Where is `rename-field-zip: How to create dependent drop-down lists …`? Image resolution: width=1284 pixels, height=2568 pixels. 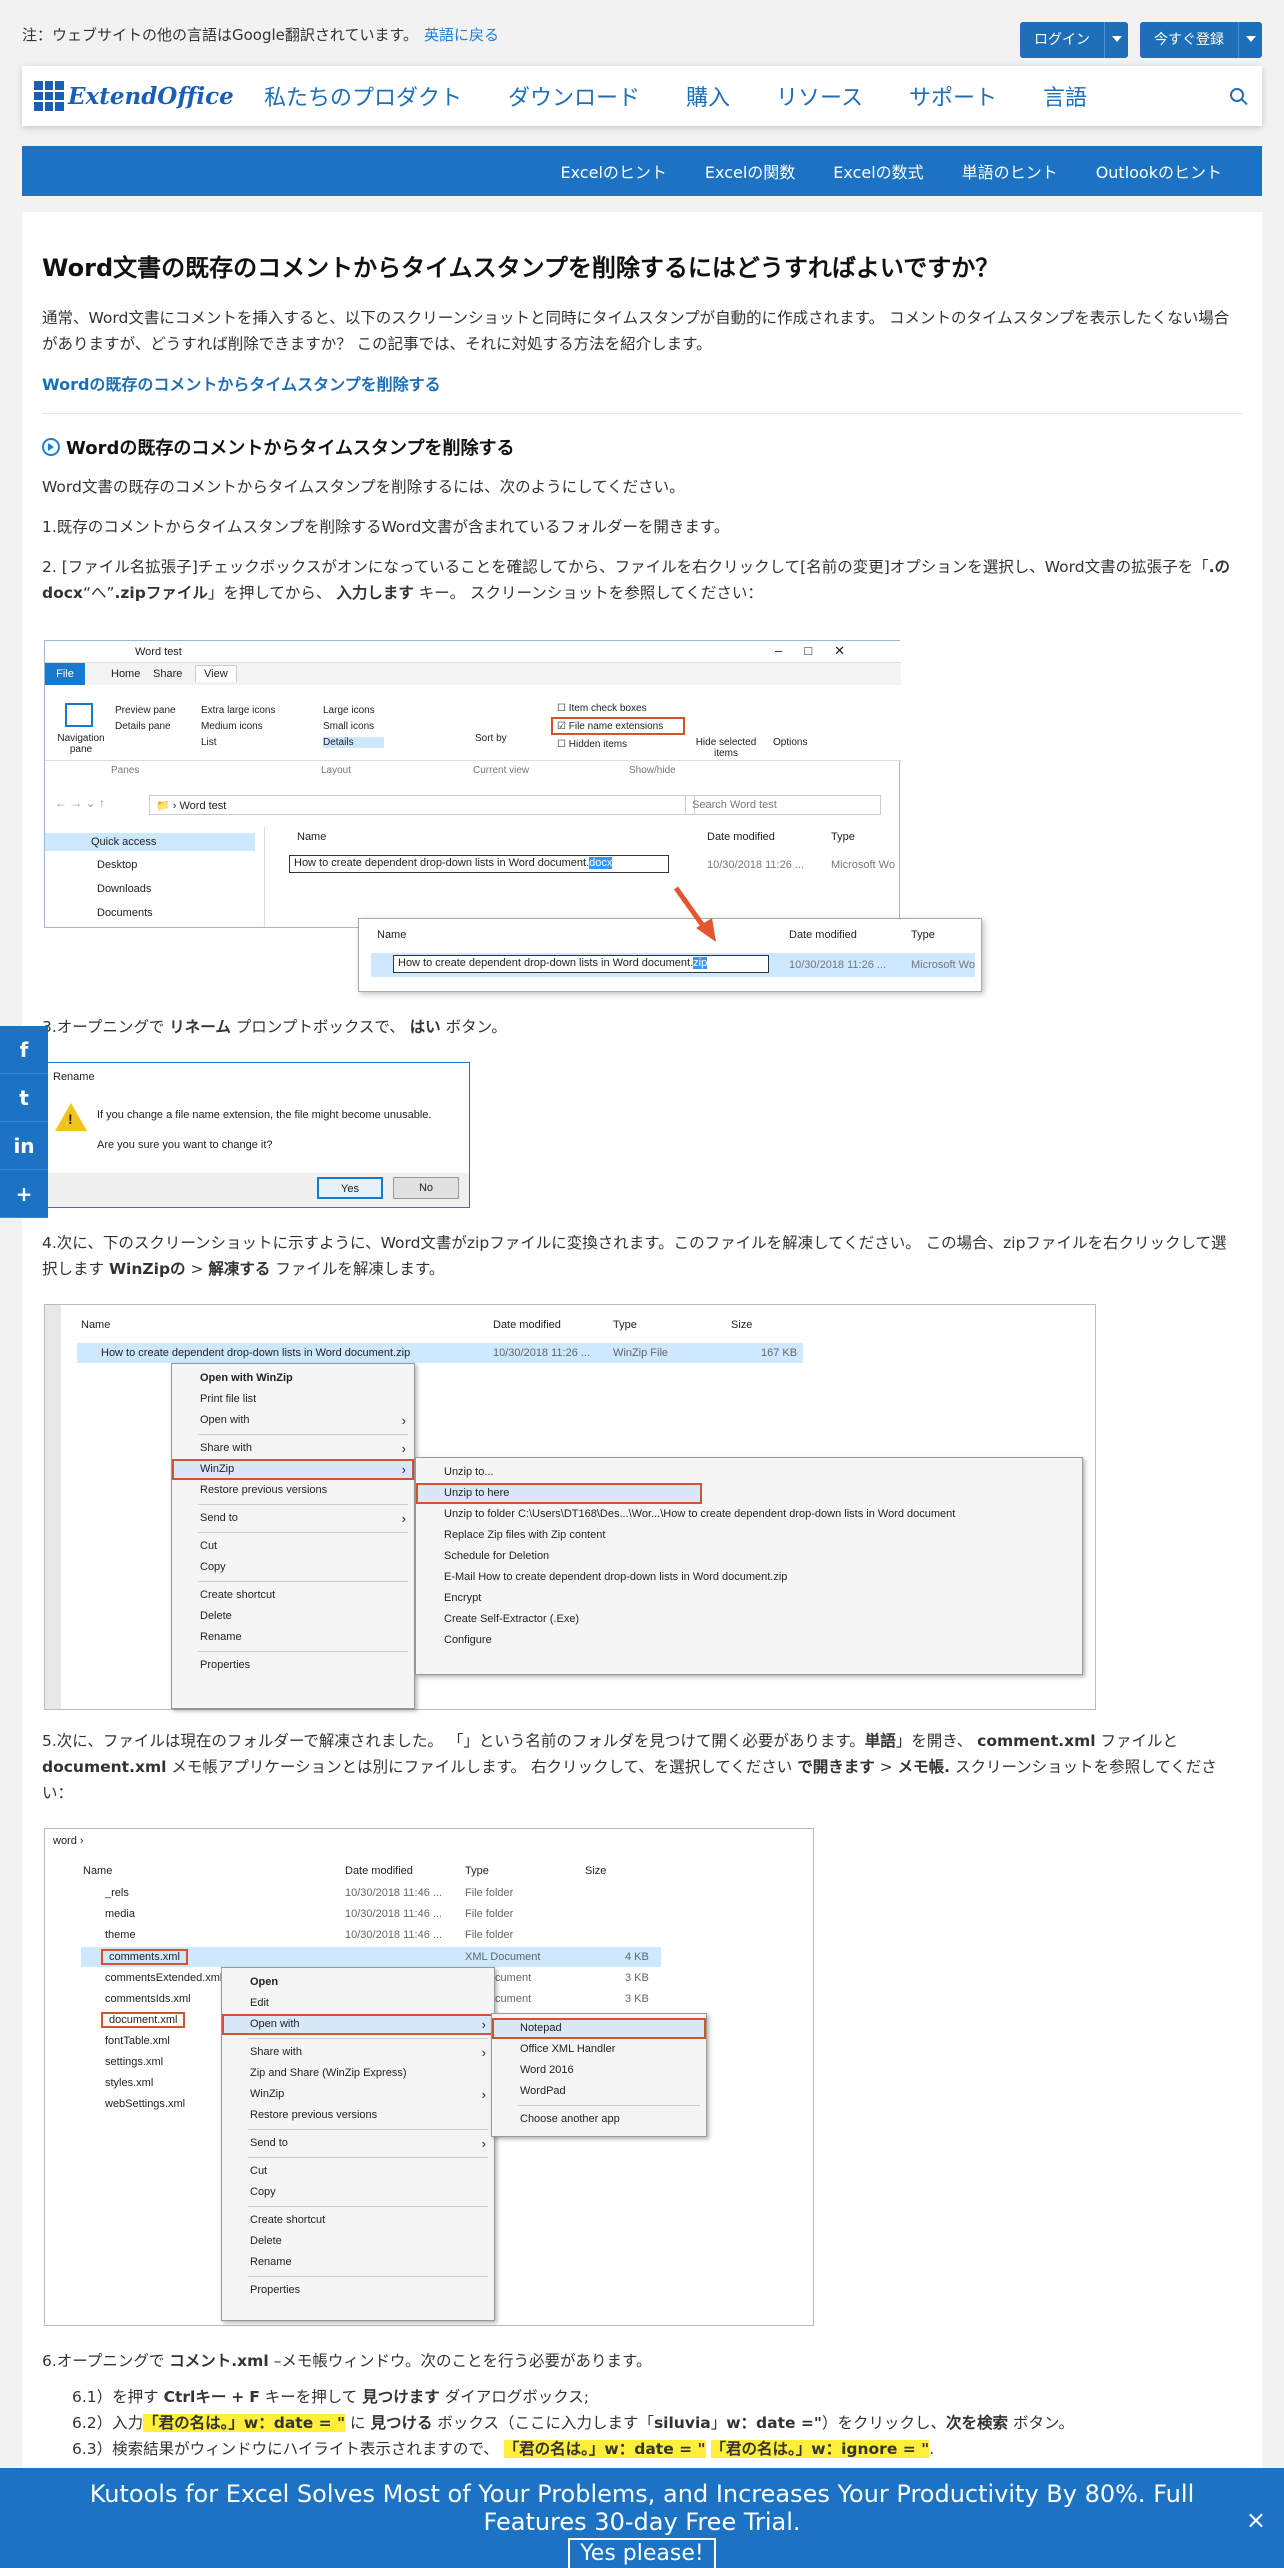 rename-field-zip: How to create dependent drop-down lists … is located at coordinates (581, 964).